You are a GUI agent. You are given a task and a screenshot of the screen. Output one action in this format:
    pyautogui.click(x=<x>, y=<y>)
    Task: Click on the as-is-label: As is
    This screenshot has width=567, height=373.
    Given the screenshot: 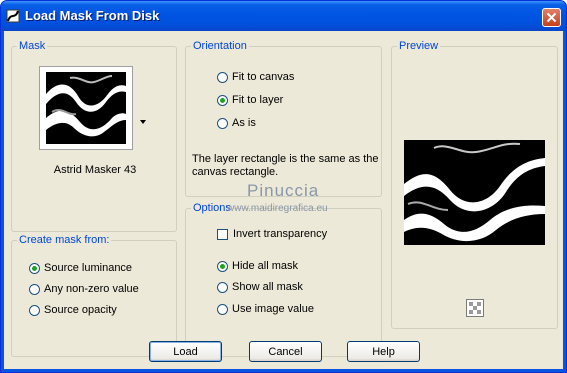 What is the action you would take?
    pyautogui.click(x=244, y=123)
    